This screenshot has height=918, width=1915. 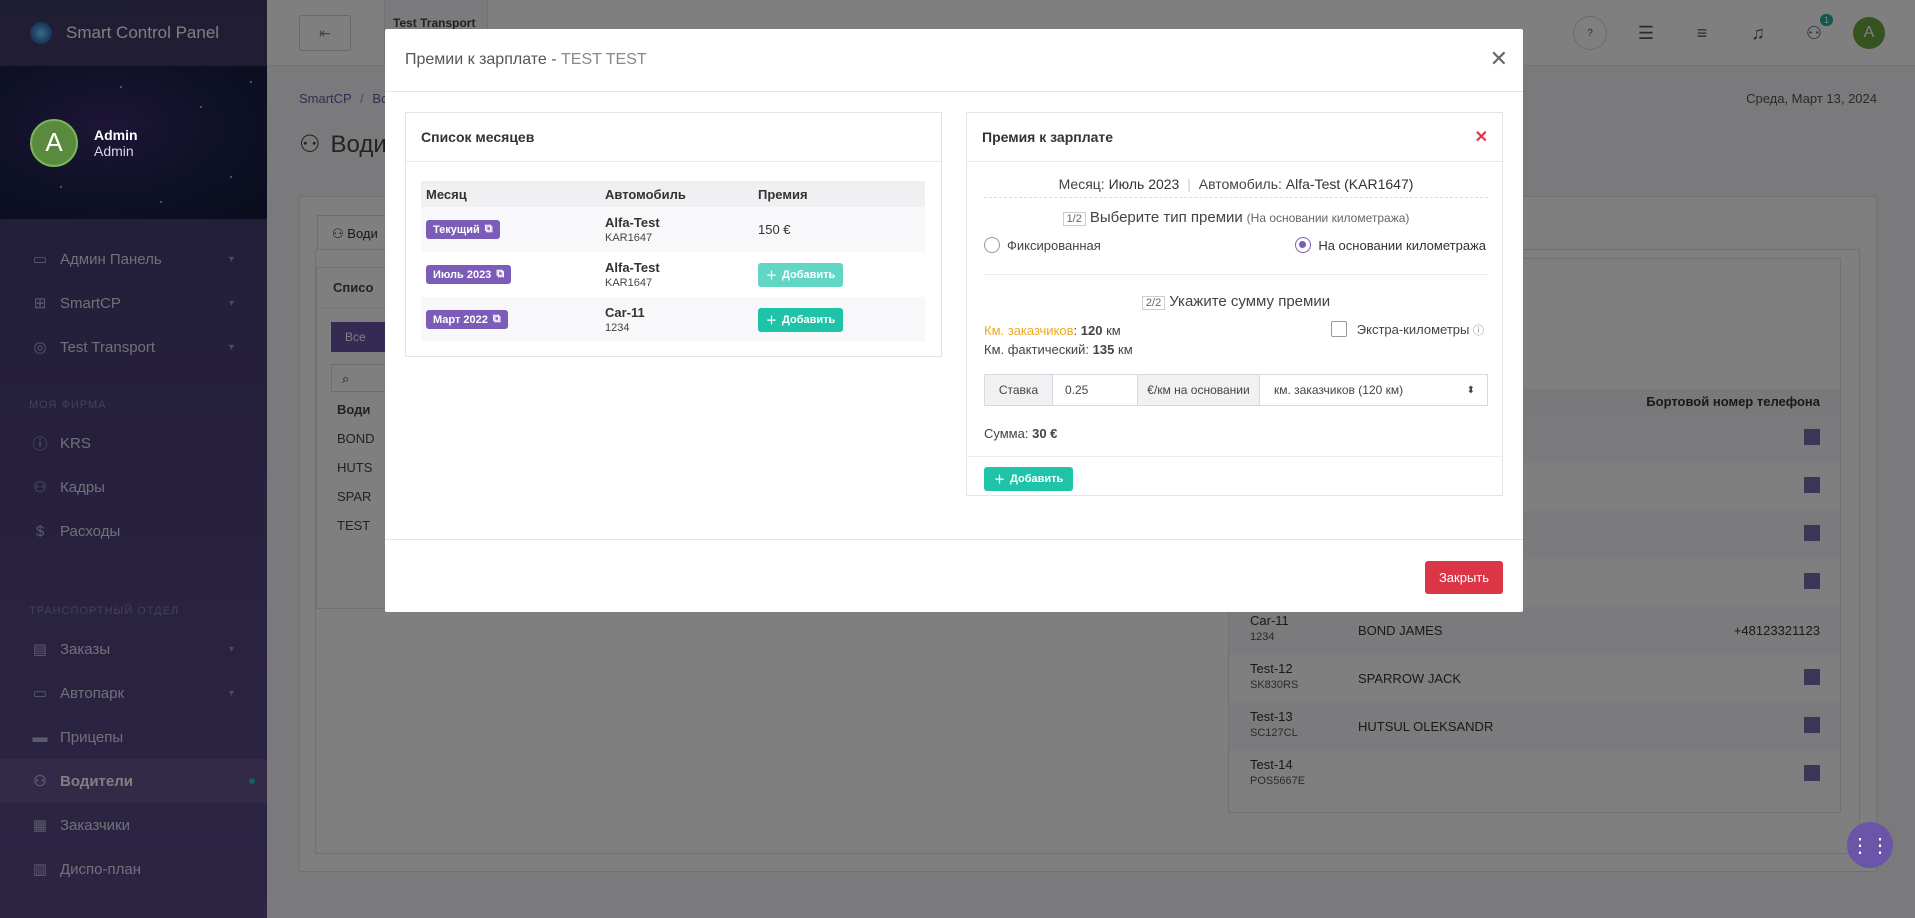 I want to click on rate-basis-select: км. заказчиков (120 км) ⬍, so click(x=1373, y=390).